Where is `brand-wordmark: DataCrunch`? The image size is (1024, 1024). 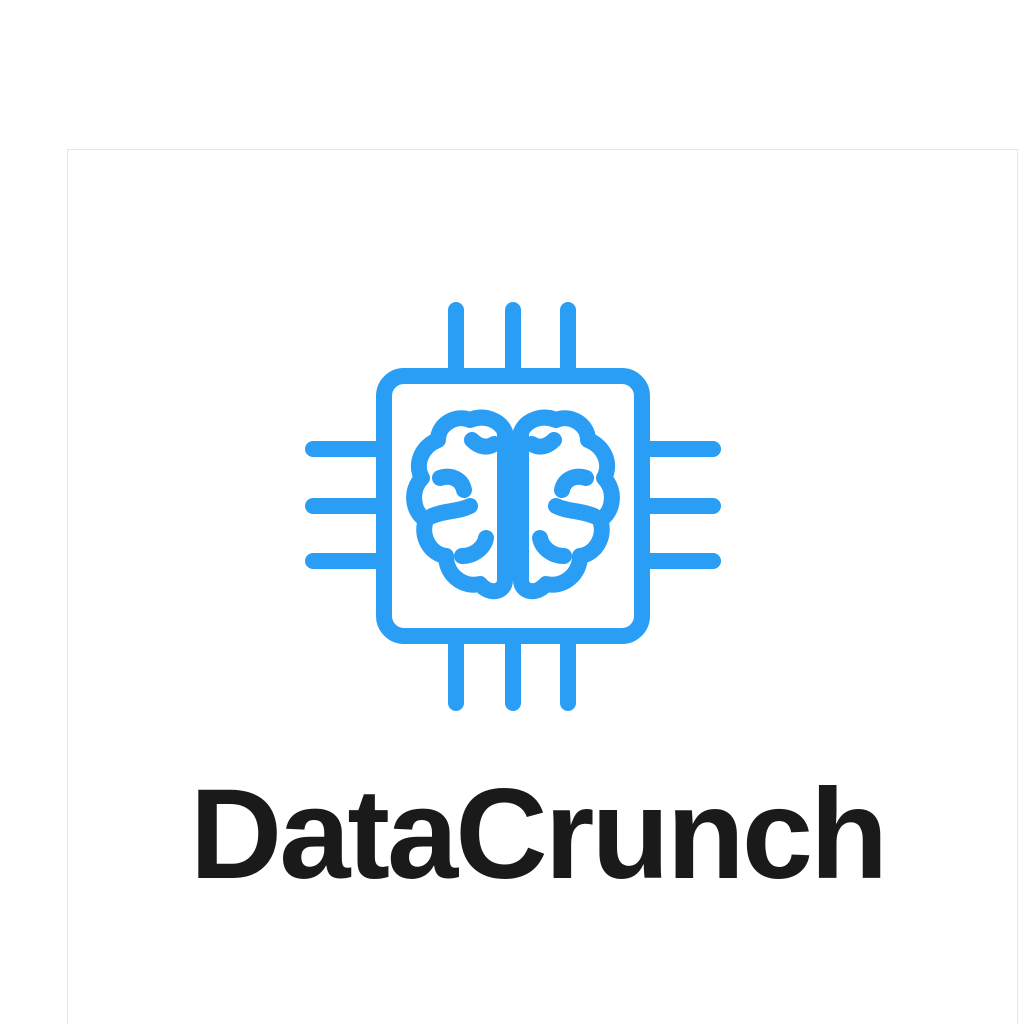 brand-wordmark: DataCrunch is located at coordinates (538, 834).